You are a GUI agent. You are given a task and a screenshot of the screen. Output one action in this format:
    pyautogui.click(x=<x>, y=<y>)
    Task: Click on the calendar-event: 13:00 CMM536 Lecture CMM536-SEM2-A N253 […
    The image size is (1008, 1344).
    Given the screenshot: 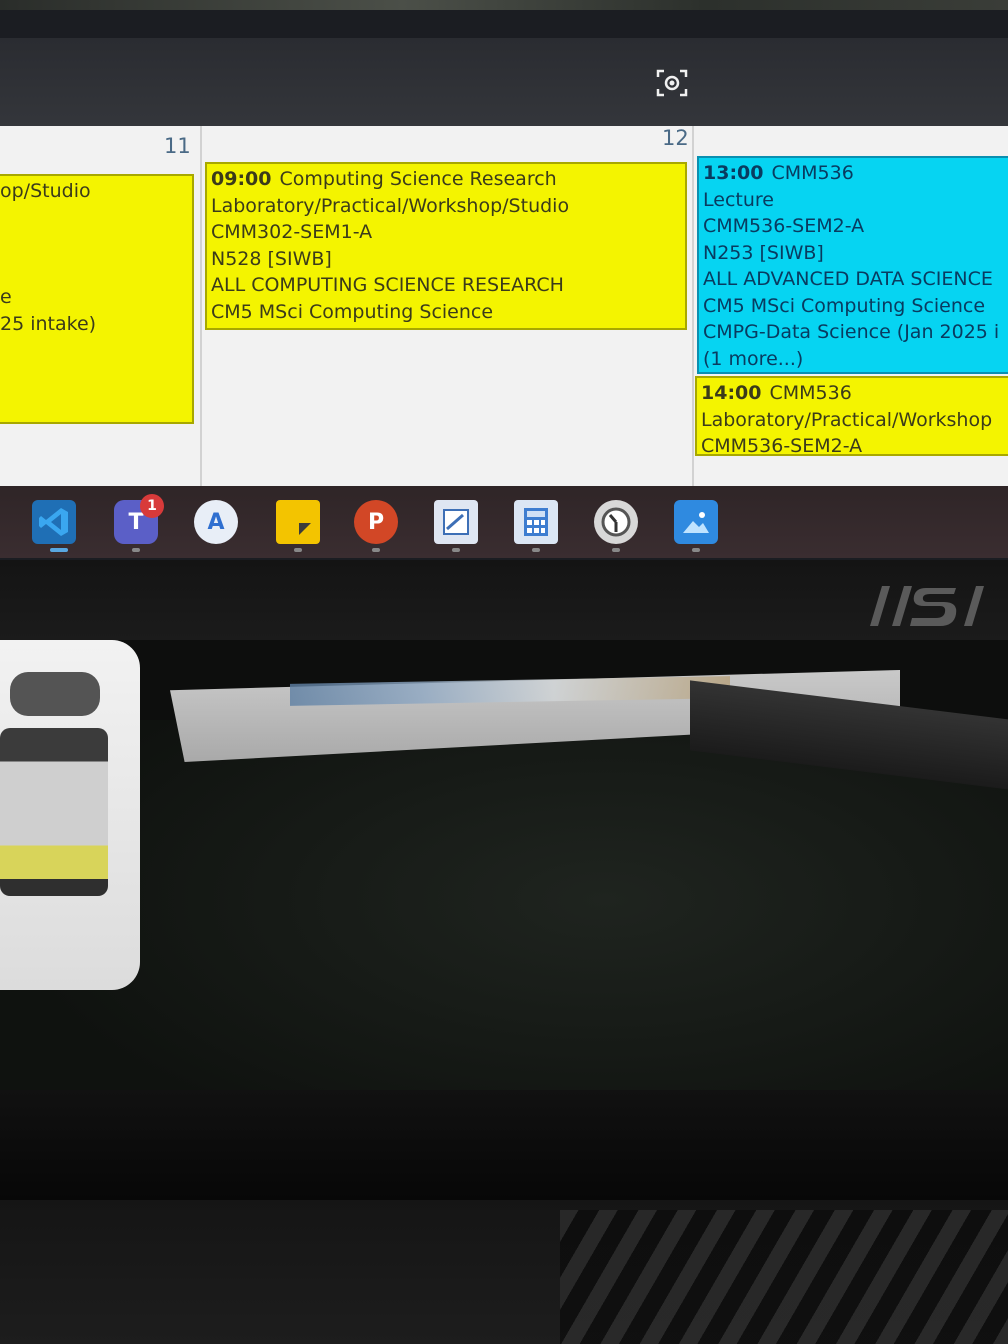 What is the action you would take?
    pyautogui.click(x=852, y=265)
    